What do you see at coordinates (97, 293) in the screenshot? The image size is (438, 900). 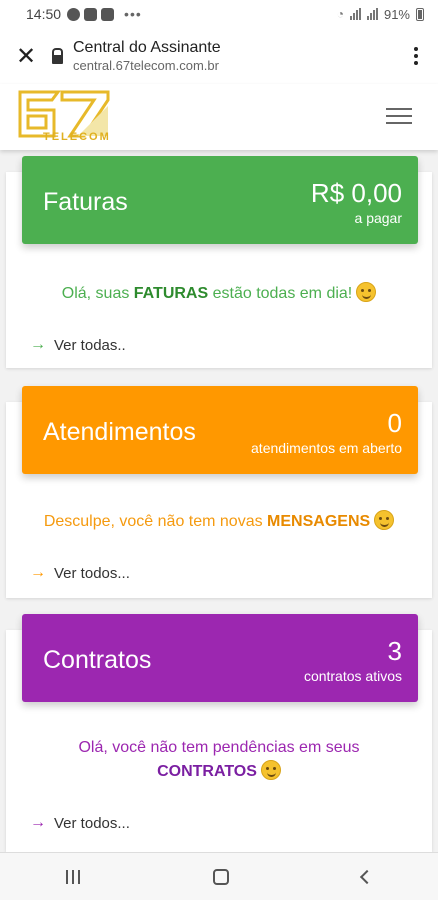 I see `faturas-msg-before: Olá, suas` at bounding box center [97, 293].